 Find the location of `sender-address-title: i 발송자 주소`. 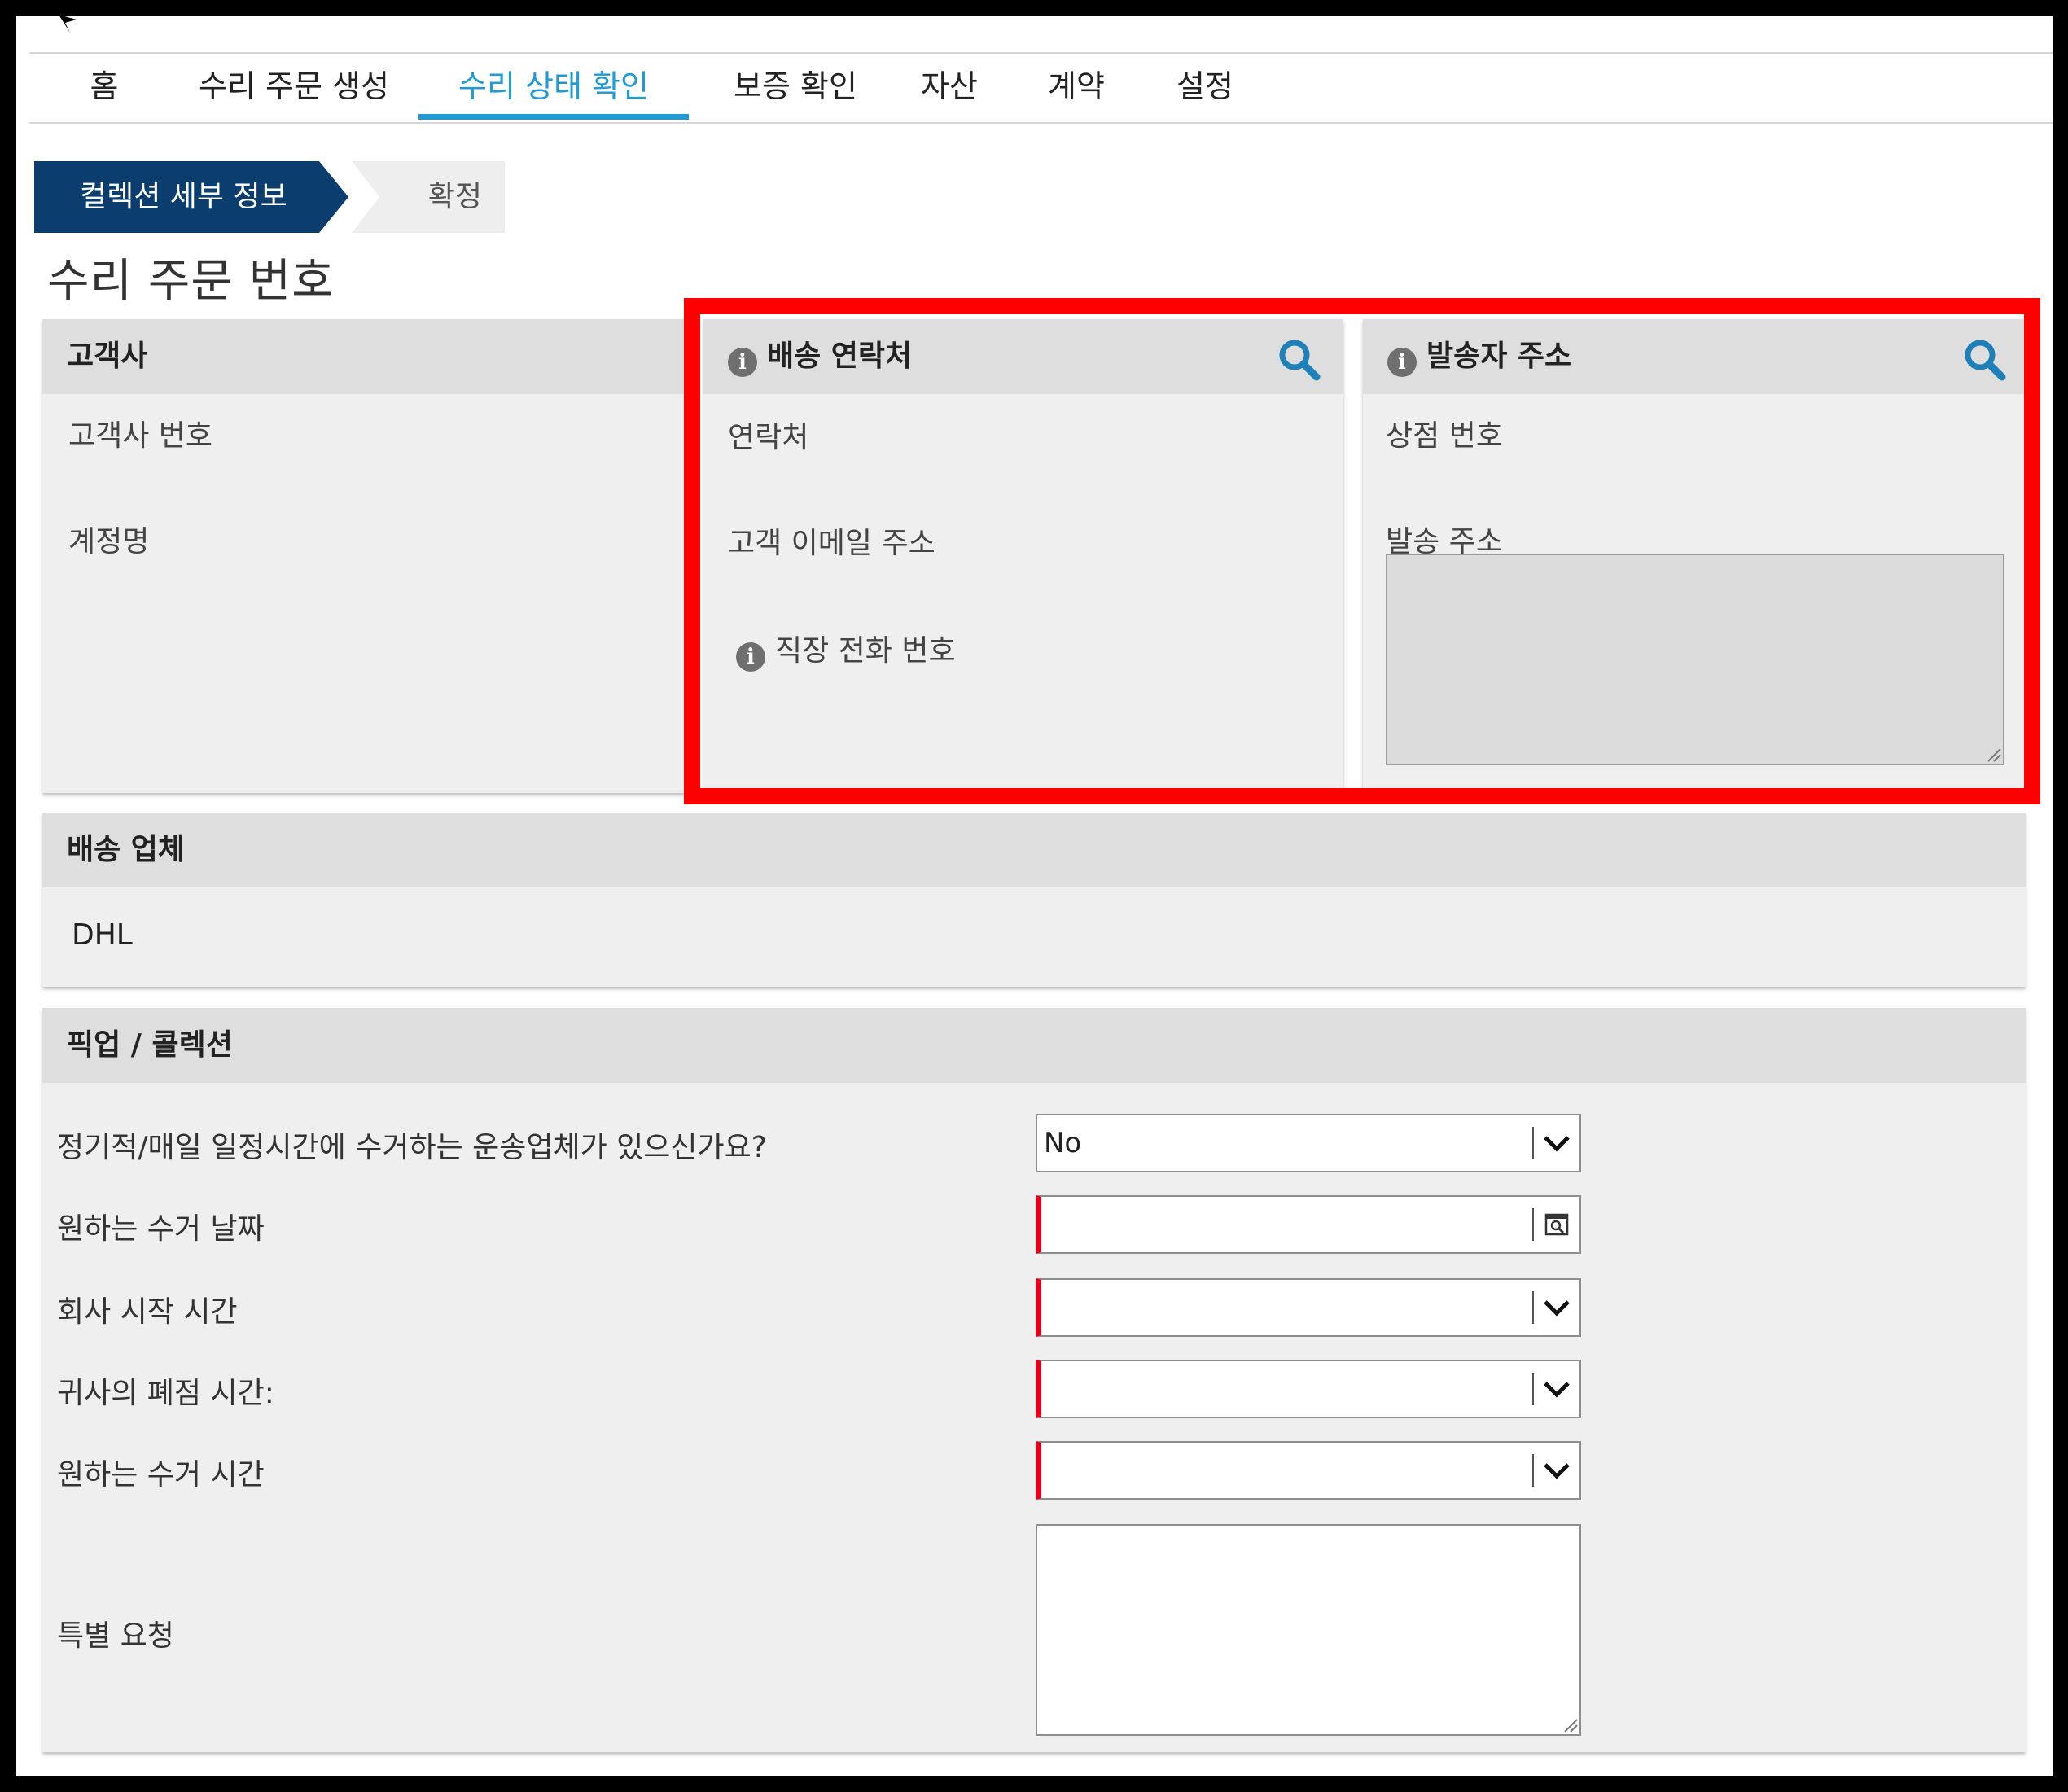

sender-address-title: i 발송자 주소 is located at coordinates (1479, 356).